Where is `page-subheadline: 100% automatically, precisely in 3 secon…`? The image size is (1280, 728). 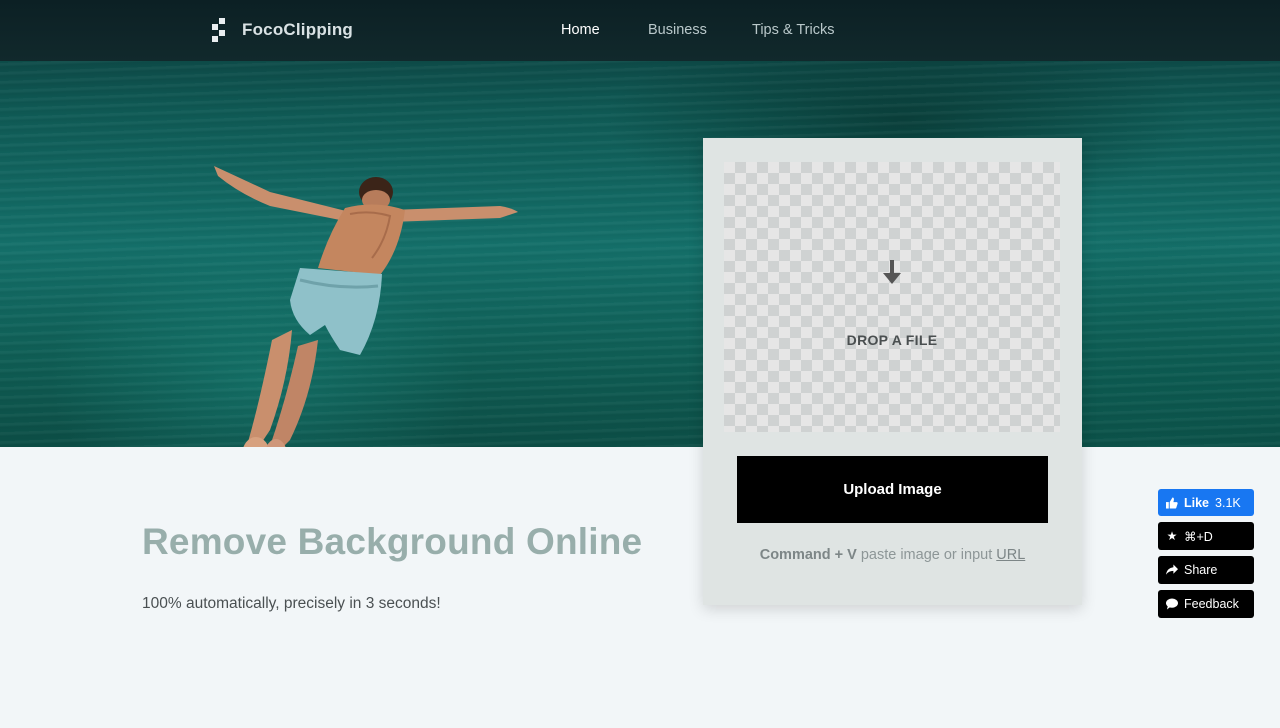
page-subheadline: 100% automatically, precisely in 3 secon… is located at coordinates (291, 603).